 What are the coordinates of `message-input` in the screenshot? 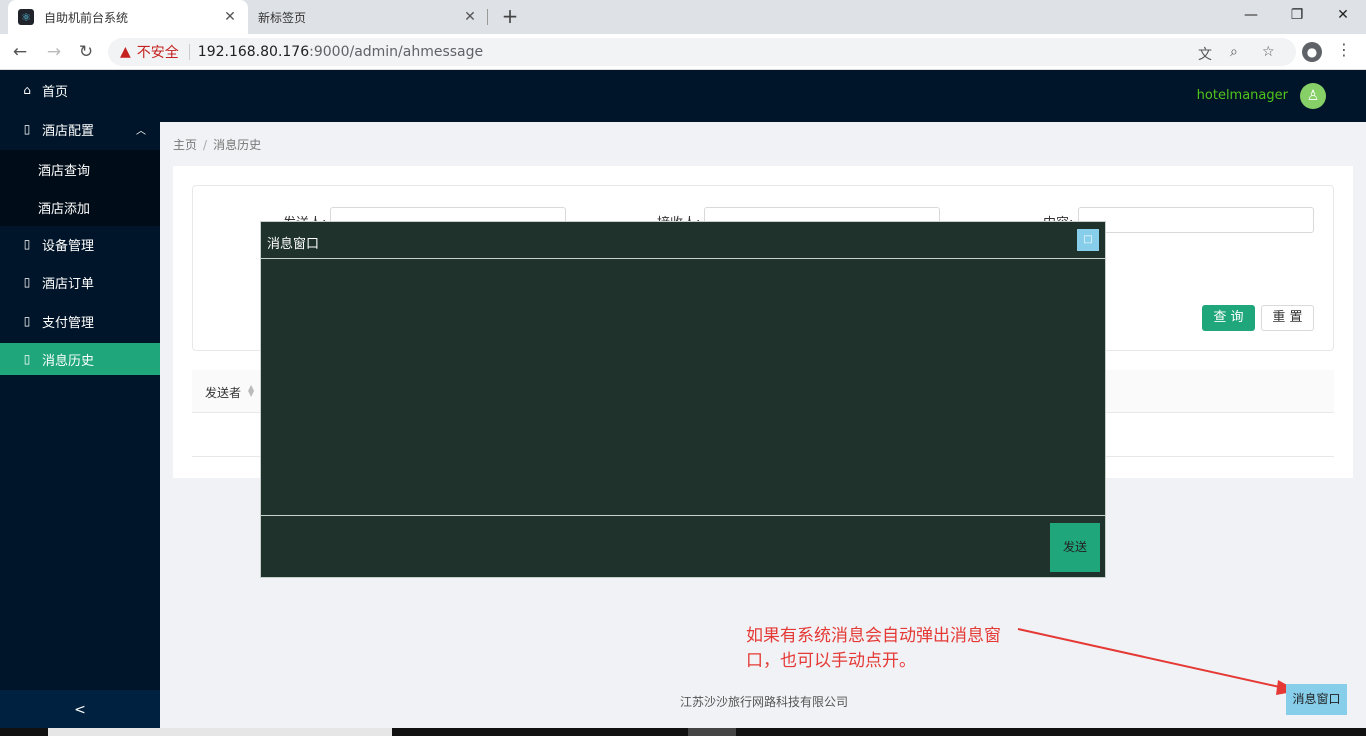 It's located at (654, 547).